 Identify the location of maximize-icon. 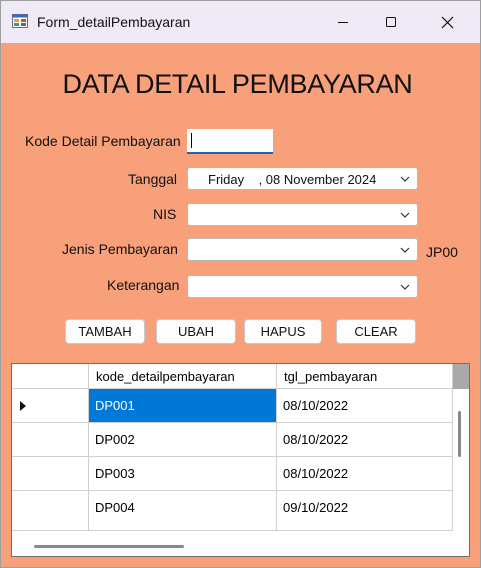
(391, 22).